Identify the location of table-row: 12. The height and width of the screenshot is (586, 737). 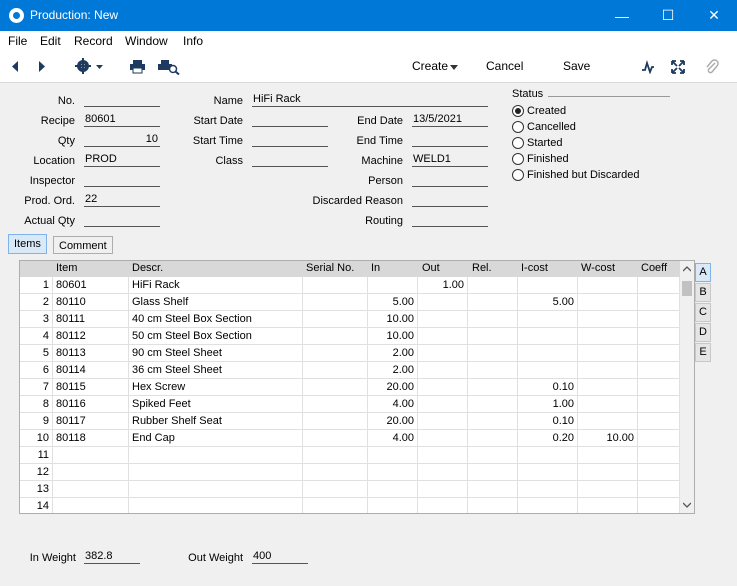
(350, 472).